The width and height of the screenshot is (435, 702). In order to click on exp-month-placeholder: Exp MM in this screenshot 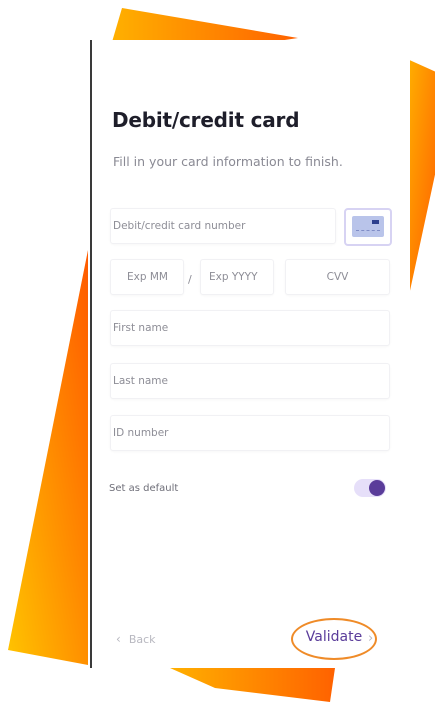, I will do `click(147, 277)`.